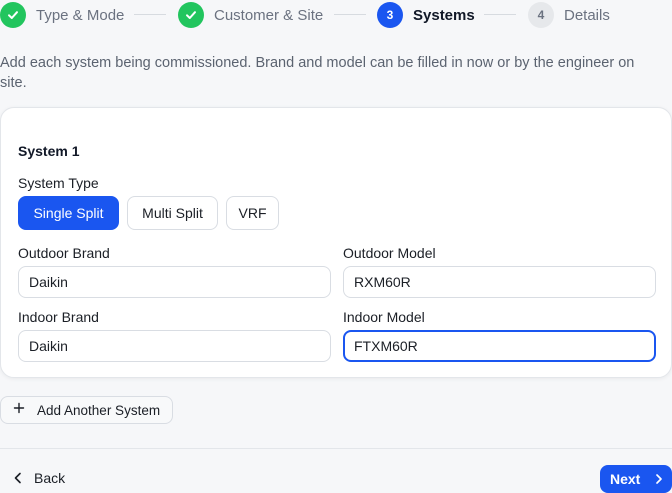  Describe the element at coordinates (68, 213) in the screenshot. I see `system-type-single-split-button: Single Split` at that location.